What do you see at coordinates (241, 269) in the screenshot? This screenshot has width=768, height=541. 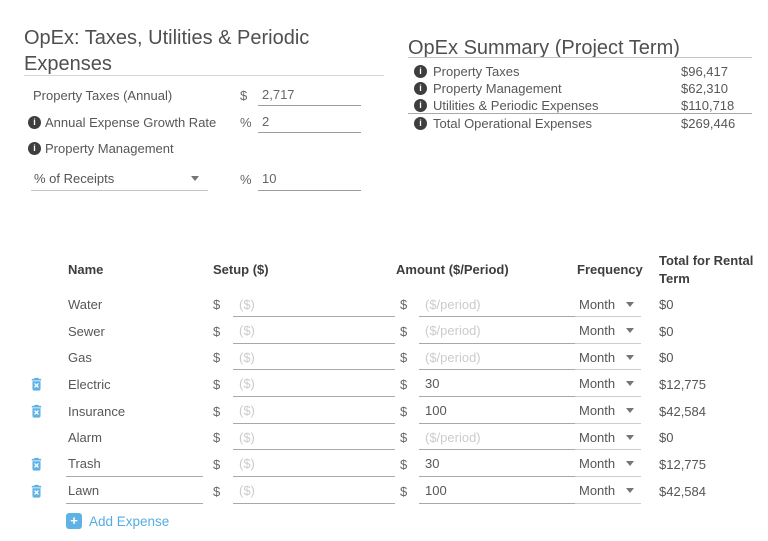 I see `column-header-setup: Setup ($)` at bounding box center [241, 269].